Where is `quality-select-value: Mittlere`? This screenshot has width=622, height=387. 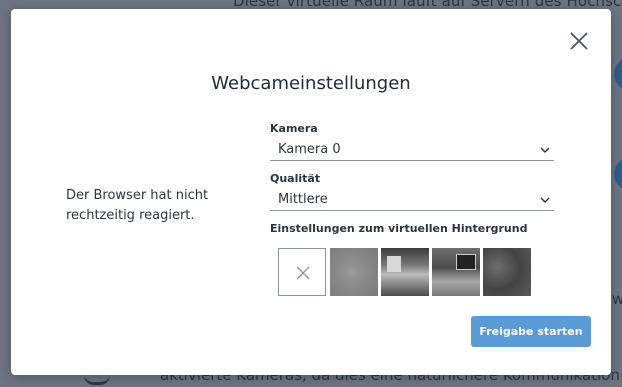
quality-select-value: Mittlere is located at coordinates (303, 199).